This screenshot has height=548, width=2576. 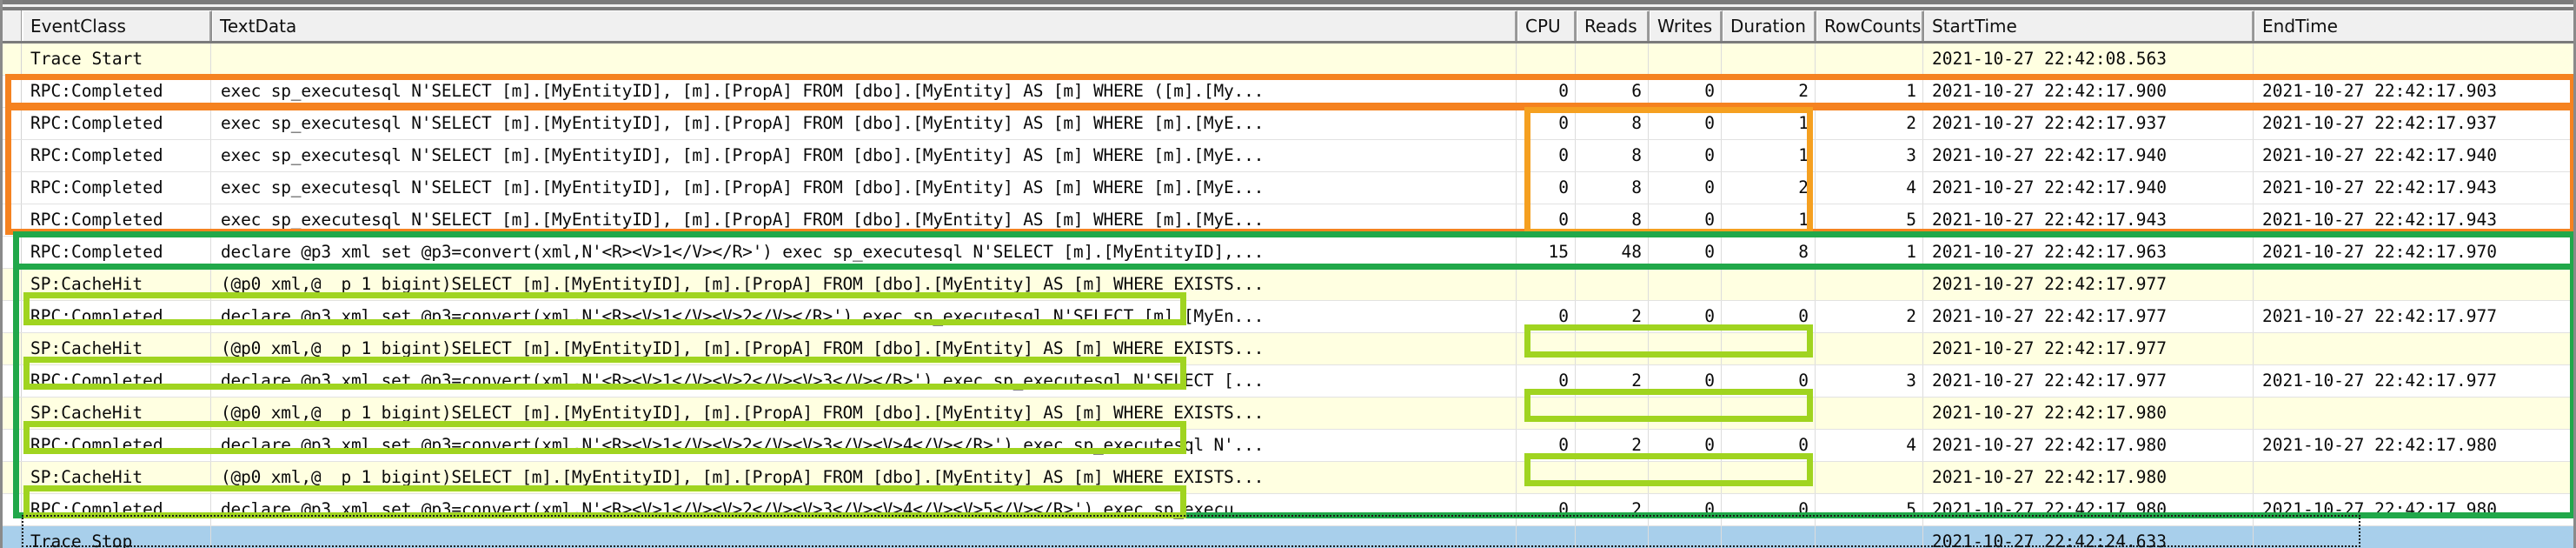 What do you see at coordinates (1869, 91) in the screenshot?
I see `cell-rowcounts: 1` at bounding box center [1869, 91].